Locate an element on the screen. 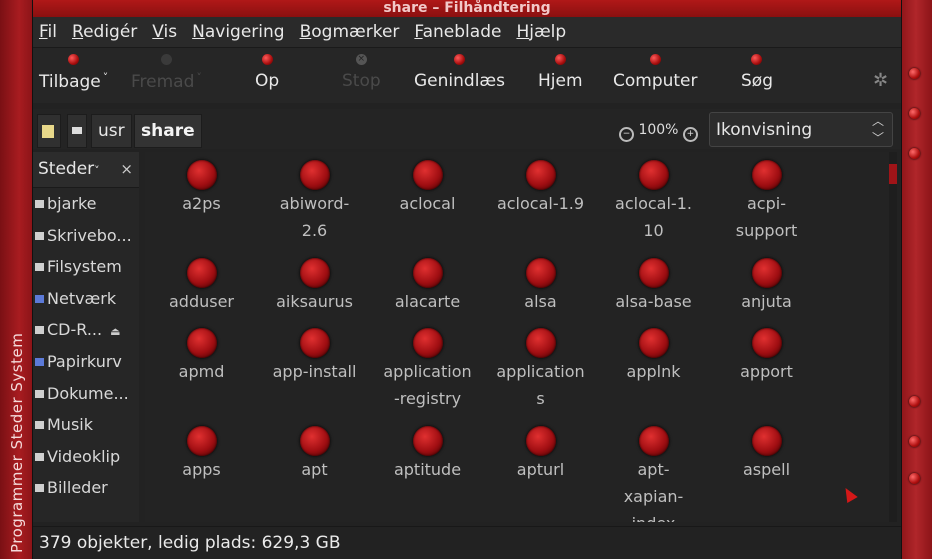 Image resolution: width=932 pixels, height=559 pixels. folder-item: apt- xapian- index is located at coordinates (653, 472).